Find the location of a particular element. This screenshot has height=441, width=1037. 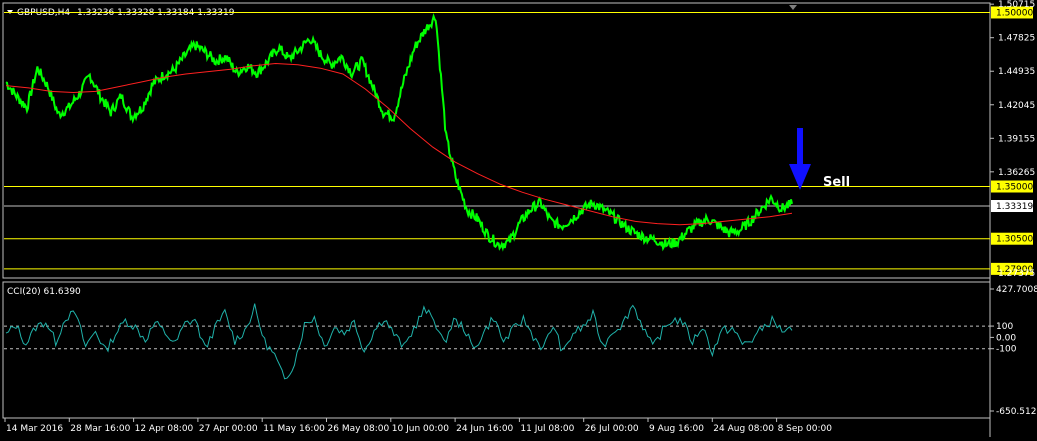

time-tick-label: 26 May 08:00 is located at coordinates (359, 429).